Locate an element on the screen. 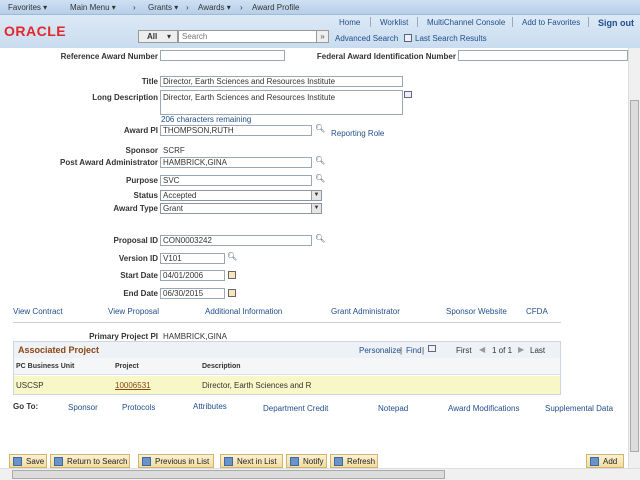 This screenshot has width=640, height=480. breadcrumb-award-profile: Award Profile is located at coordinates (275, 7).